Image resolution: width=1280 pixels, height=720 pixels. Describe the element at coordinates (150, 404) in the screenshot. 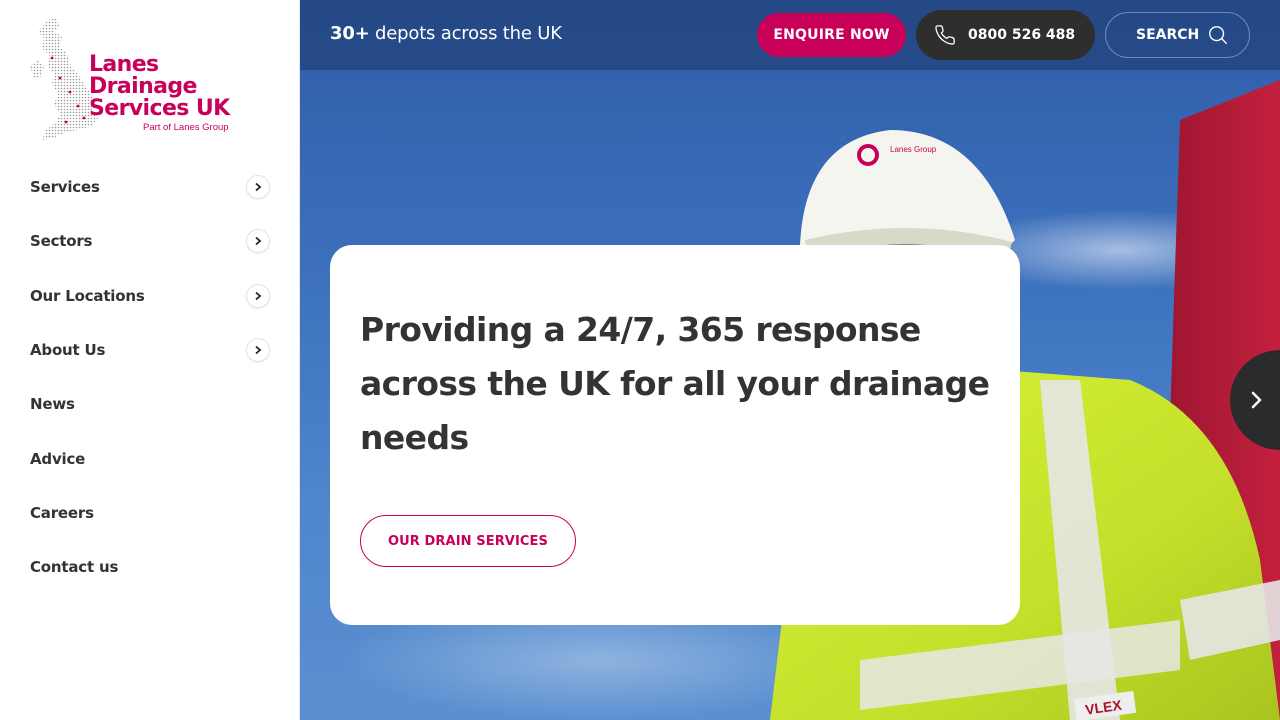

I see `nav-item-news: News` at that location.